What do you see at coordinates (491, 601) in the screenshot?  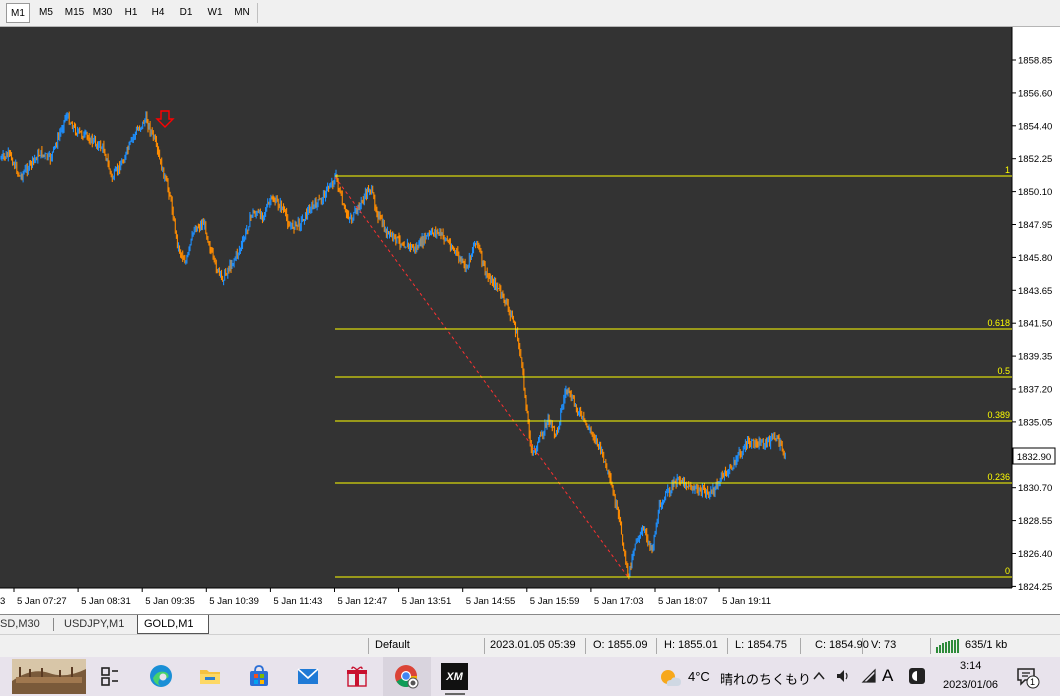 I see `time-tick-label: 5 Jan 14:55` at bounding box center [491, 601].